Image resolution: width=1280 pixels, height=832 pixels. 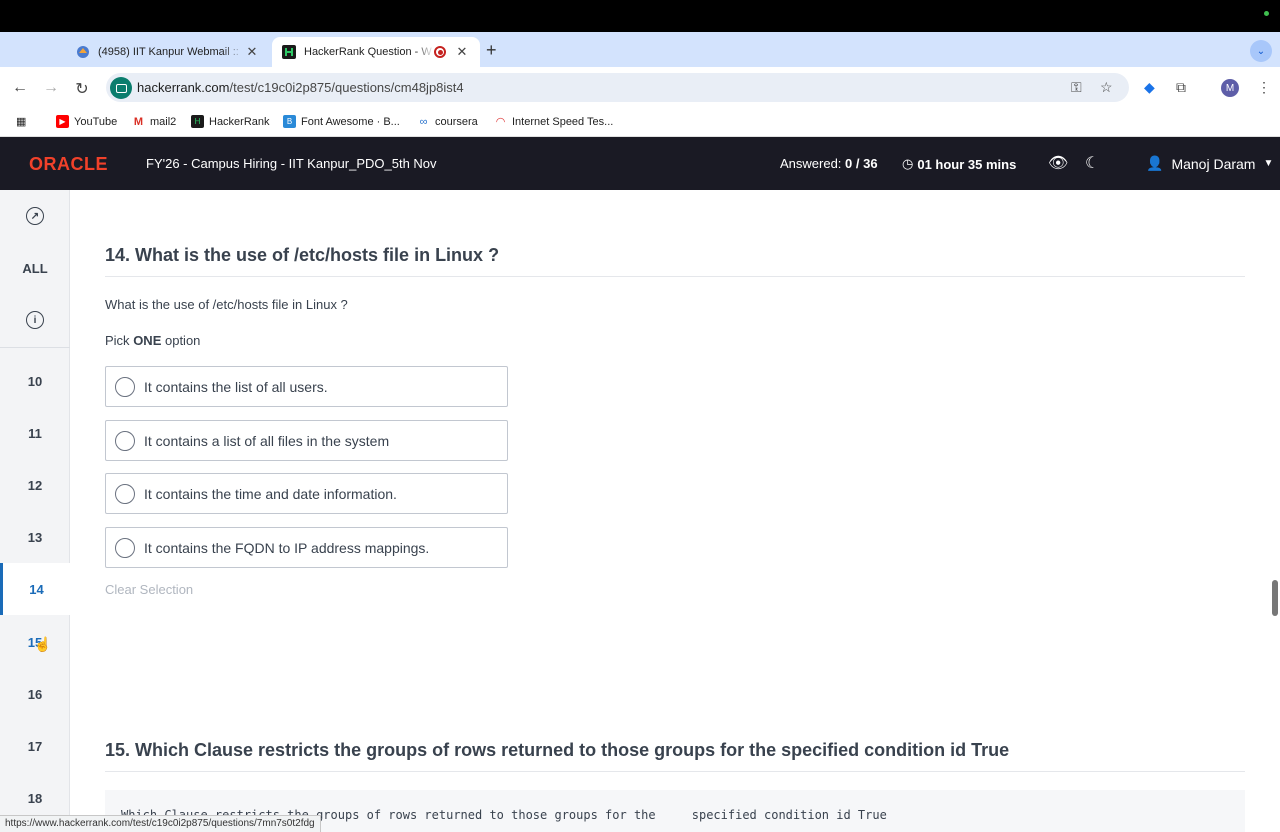 What do you see at coordinates (138, 121) in the screenshot?
I see `gmail-icon: M` at bounding box center [138, 121].